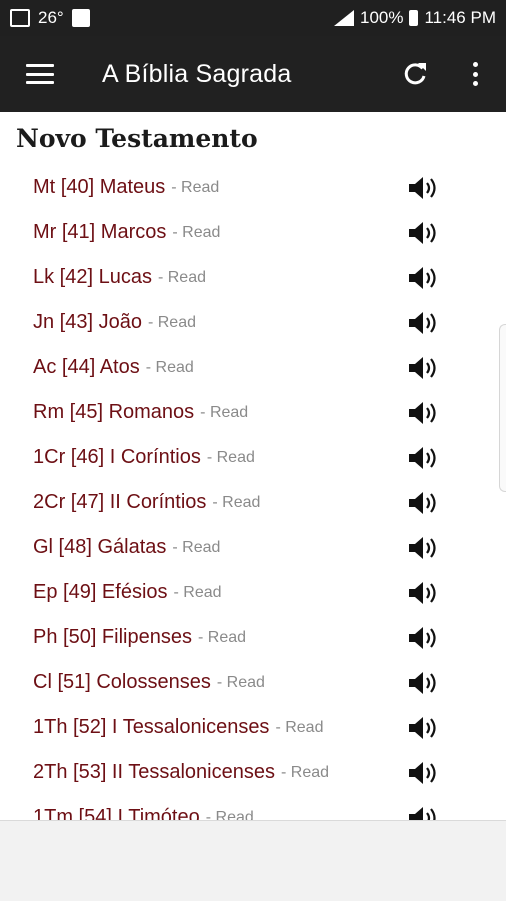  I want to click on book-title: Mt [40] Mateus, so click(99, 187).